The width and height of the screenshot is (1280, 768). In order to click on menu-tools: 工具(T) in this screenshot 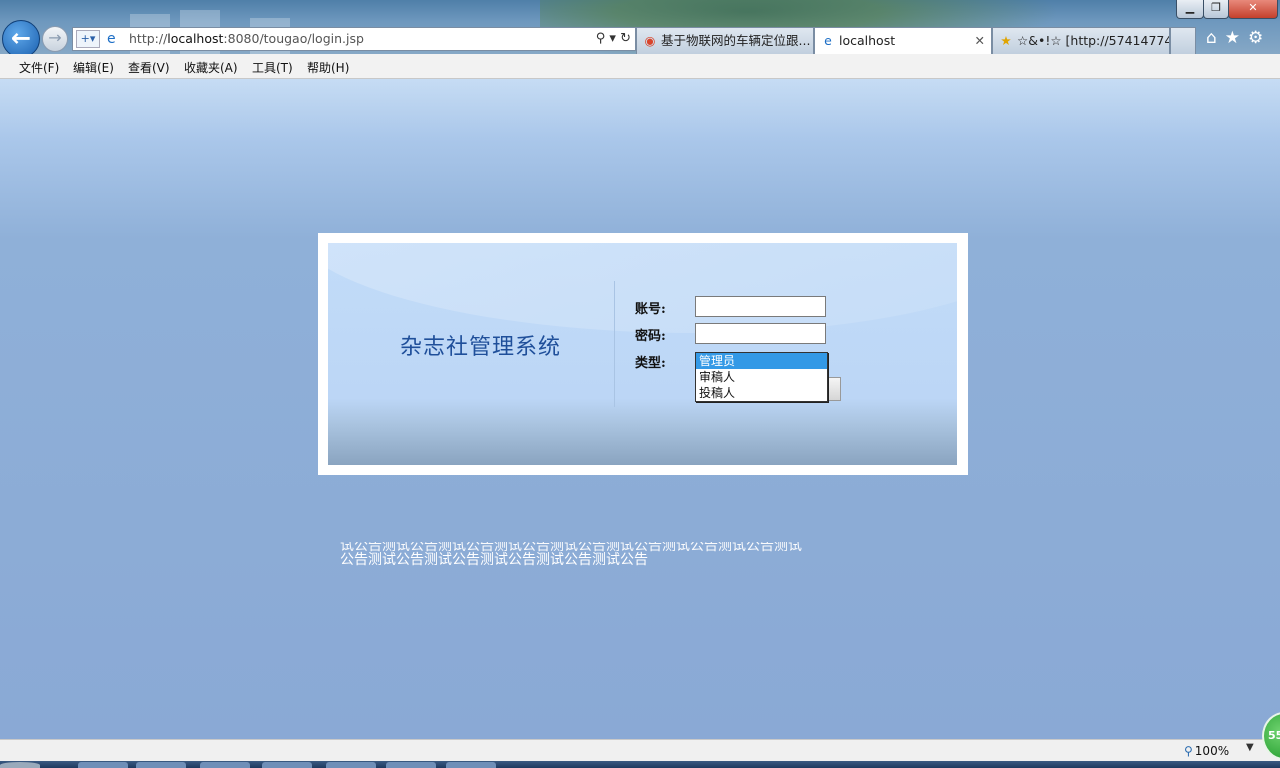, I will do `click(272, 67)`.